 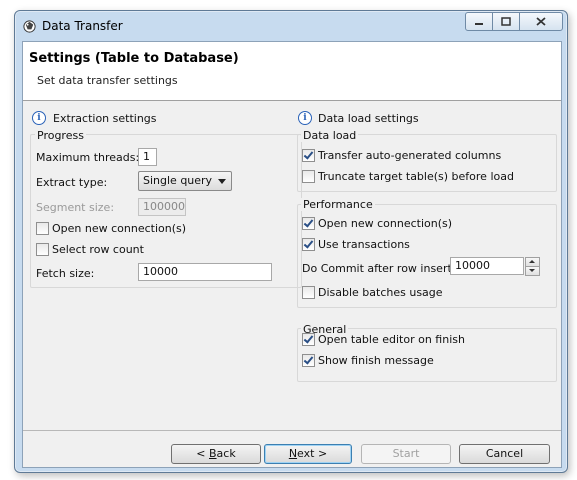 What do you see at coordinates (226, 453) in the screenshot?
I see `back-button-label: ack` at bounding box center [226, 453].